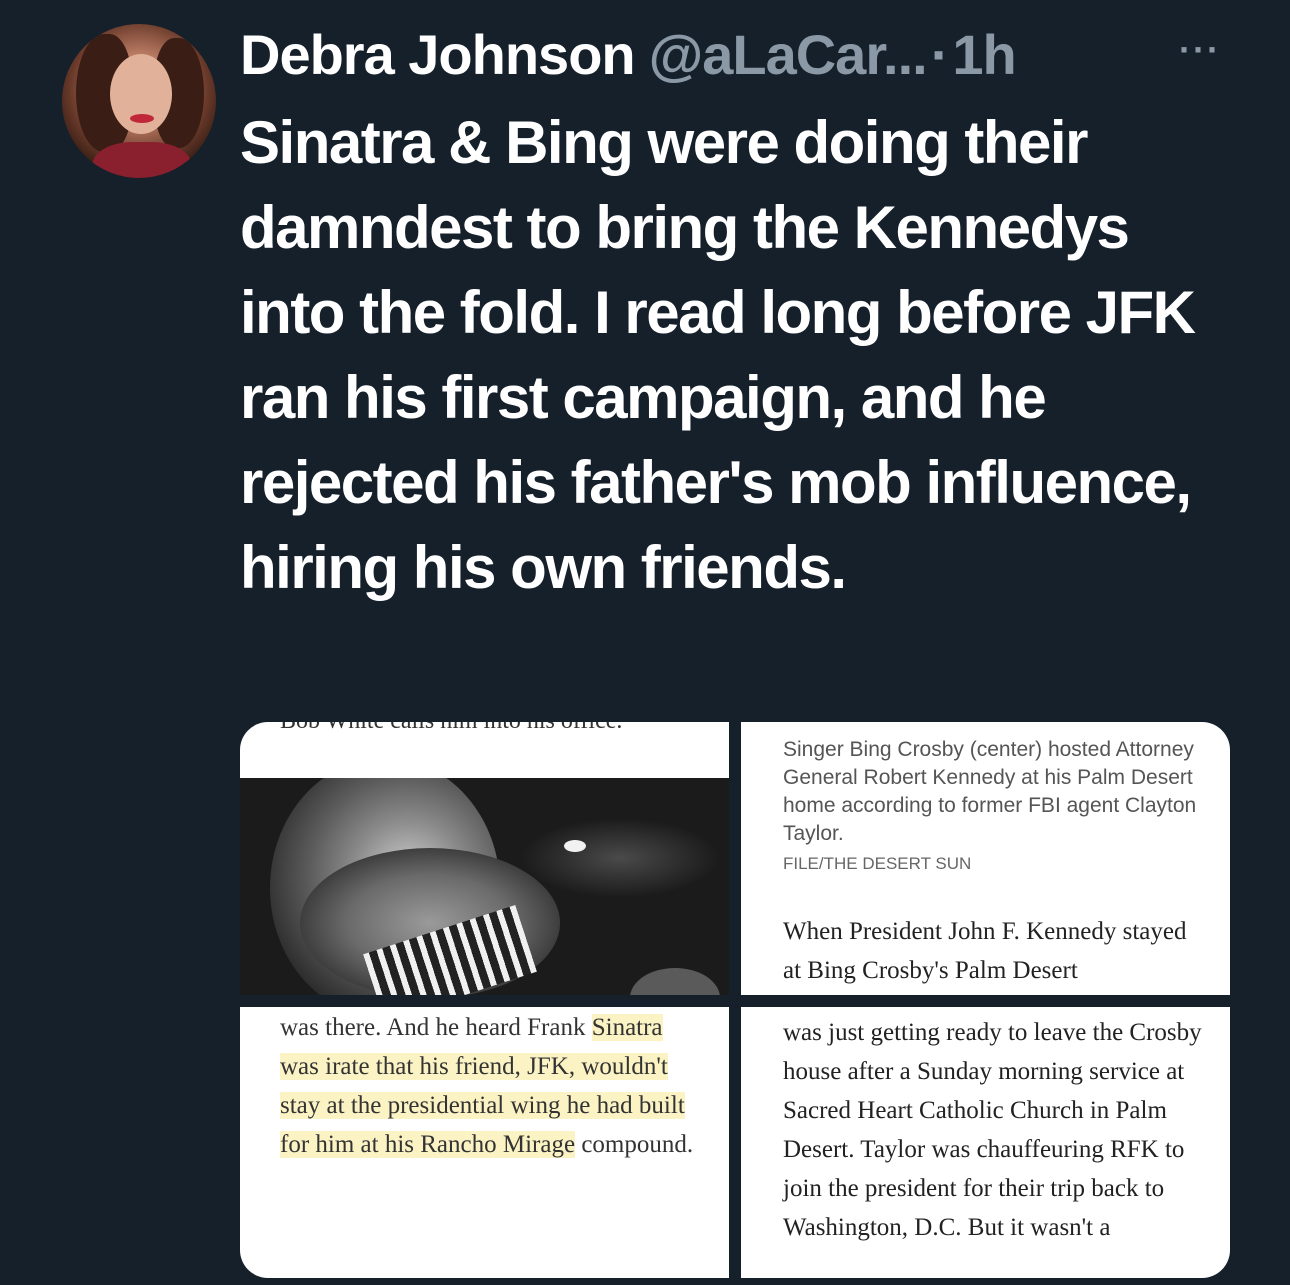  Describe the element at coordinates (1200, 50) in the screenshot. I see `more-options-icon: ···` at that location.